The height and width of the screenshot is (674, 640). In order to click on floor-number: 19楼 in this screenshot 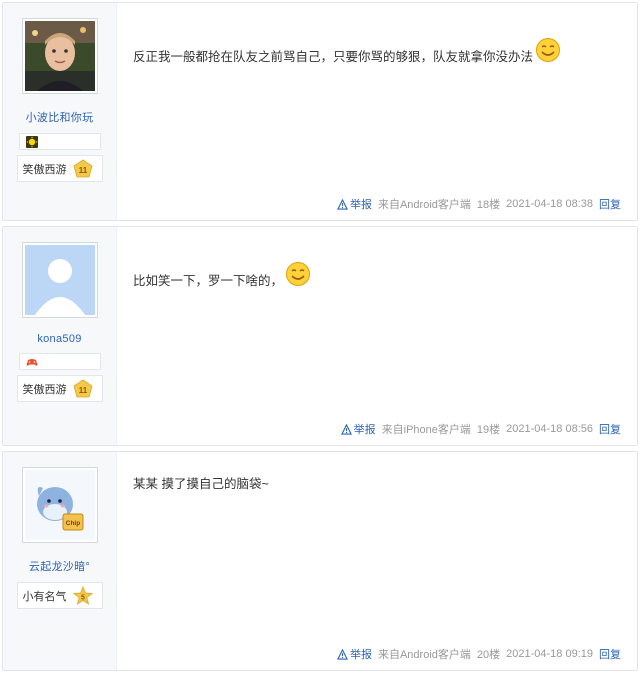, I will do `click(488, 430)`.